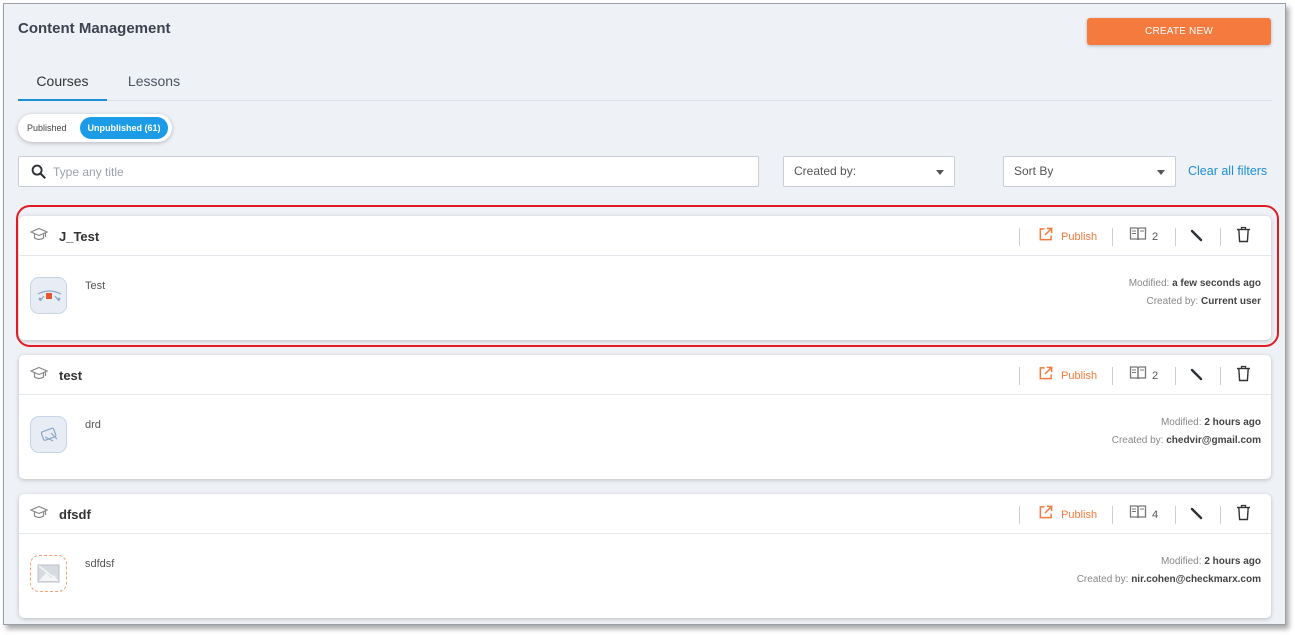  Describe the element at coordinates (1155, 515) in the screenshot. I see `lesson-count: 4` at that location.